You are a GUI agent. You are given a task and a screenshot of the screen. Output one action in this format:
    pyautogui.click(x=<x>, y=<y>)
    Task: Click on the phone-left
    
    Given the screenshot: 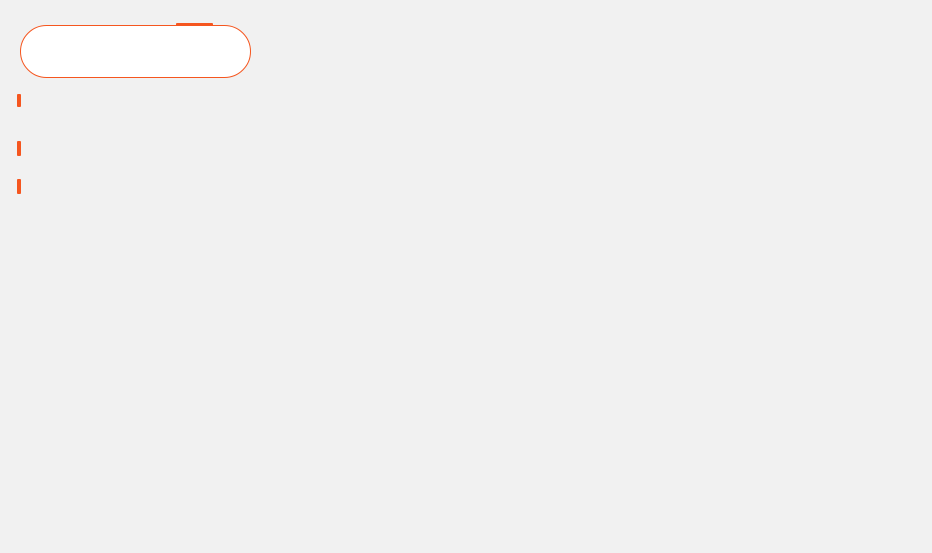 What is the action you would take?
    pyautogui.click(x=135, y=51)
    